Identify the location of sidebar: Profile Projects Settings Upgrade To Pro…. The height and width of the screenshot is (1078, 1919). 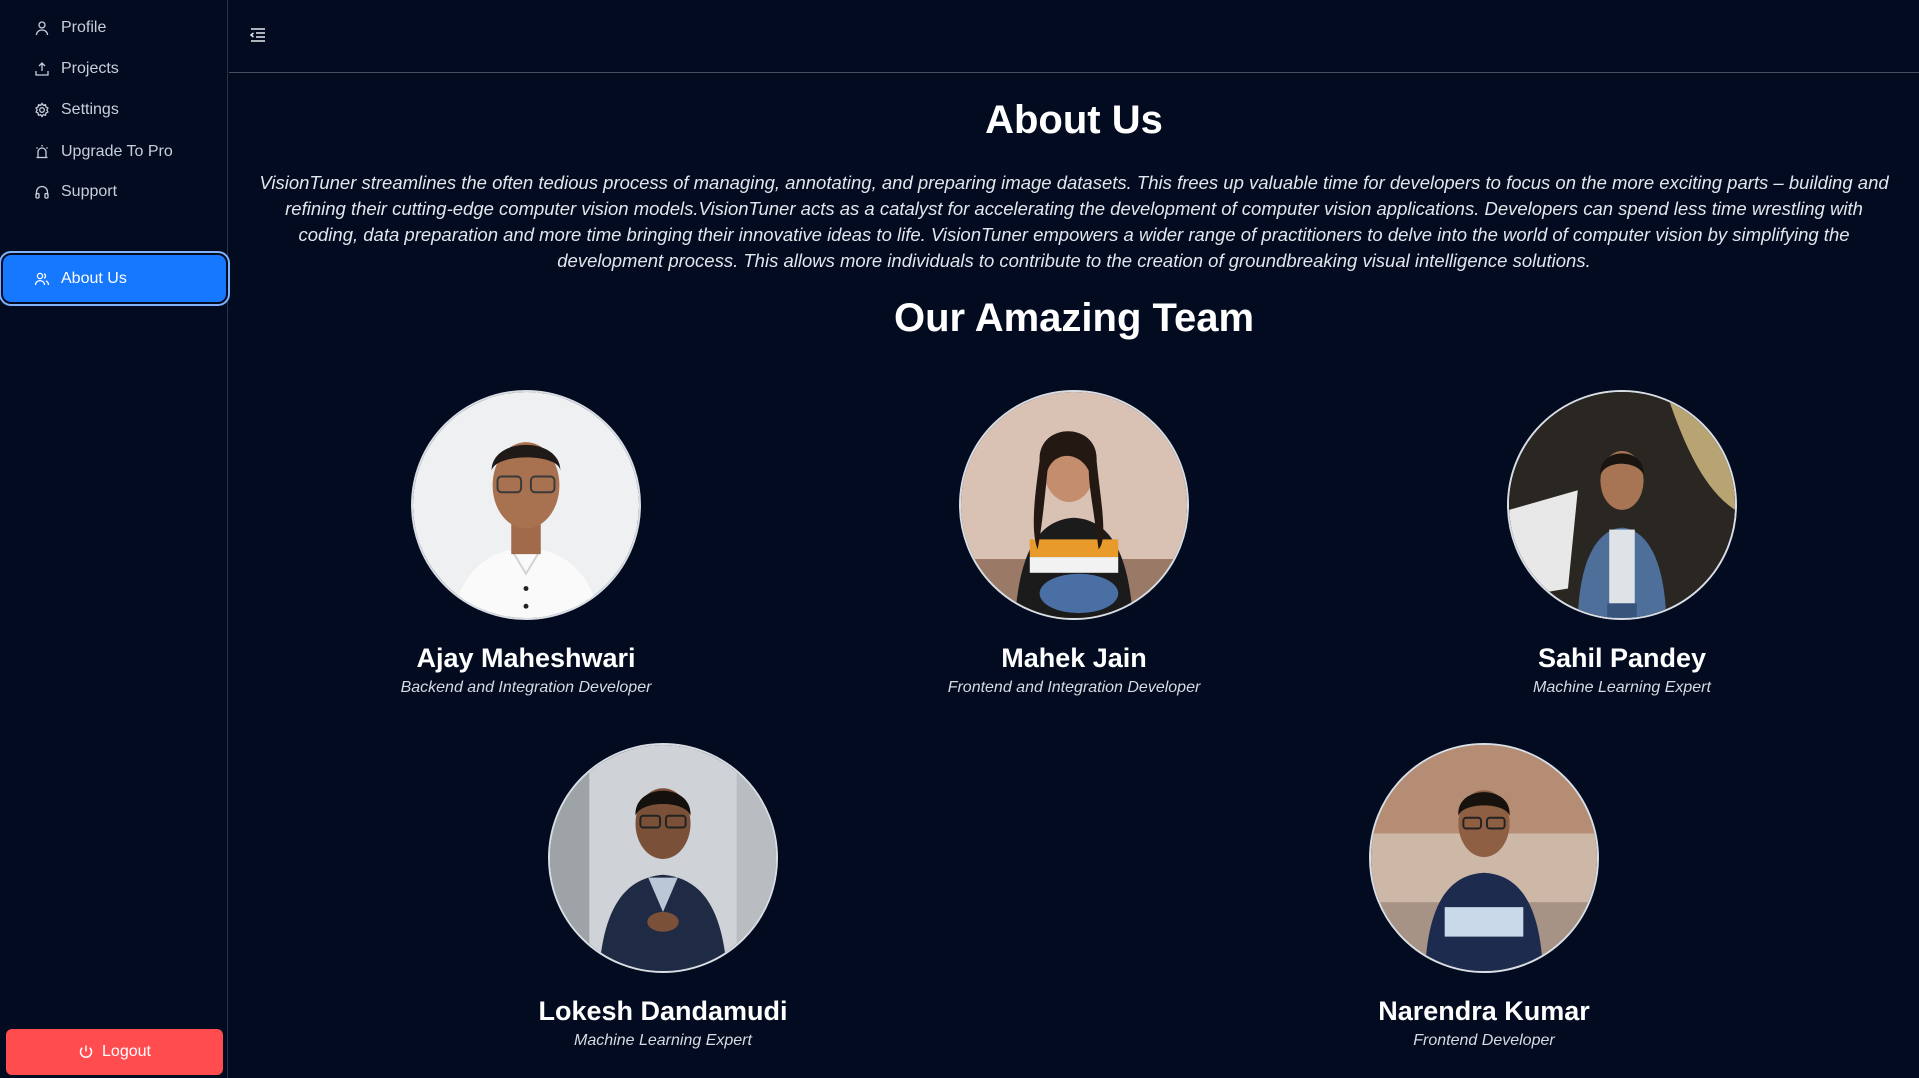
(114, 539).